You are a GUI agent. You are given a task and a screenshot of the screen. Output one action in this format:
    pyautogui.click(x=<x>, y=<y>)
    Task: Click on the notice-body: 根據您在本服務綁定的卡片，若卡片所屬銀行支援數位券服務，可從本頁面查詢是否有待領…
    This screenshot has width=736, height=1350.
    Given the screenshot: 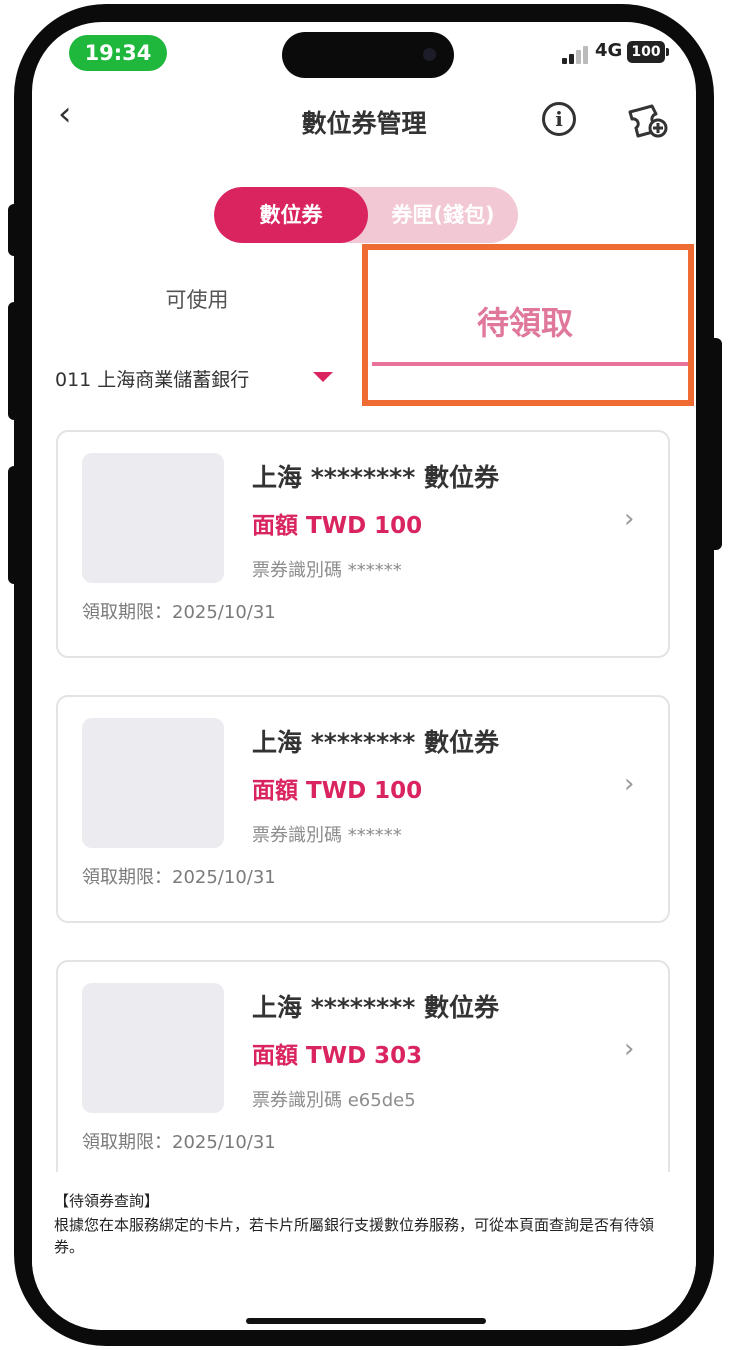 What is the action you would take?
    pyautogui.click(x=354, y=1236)
    